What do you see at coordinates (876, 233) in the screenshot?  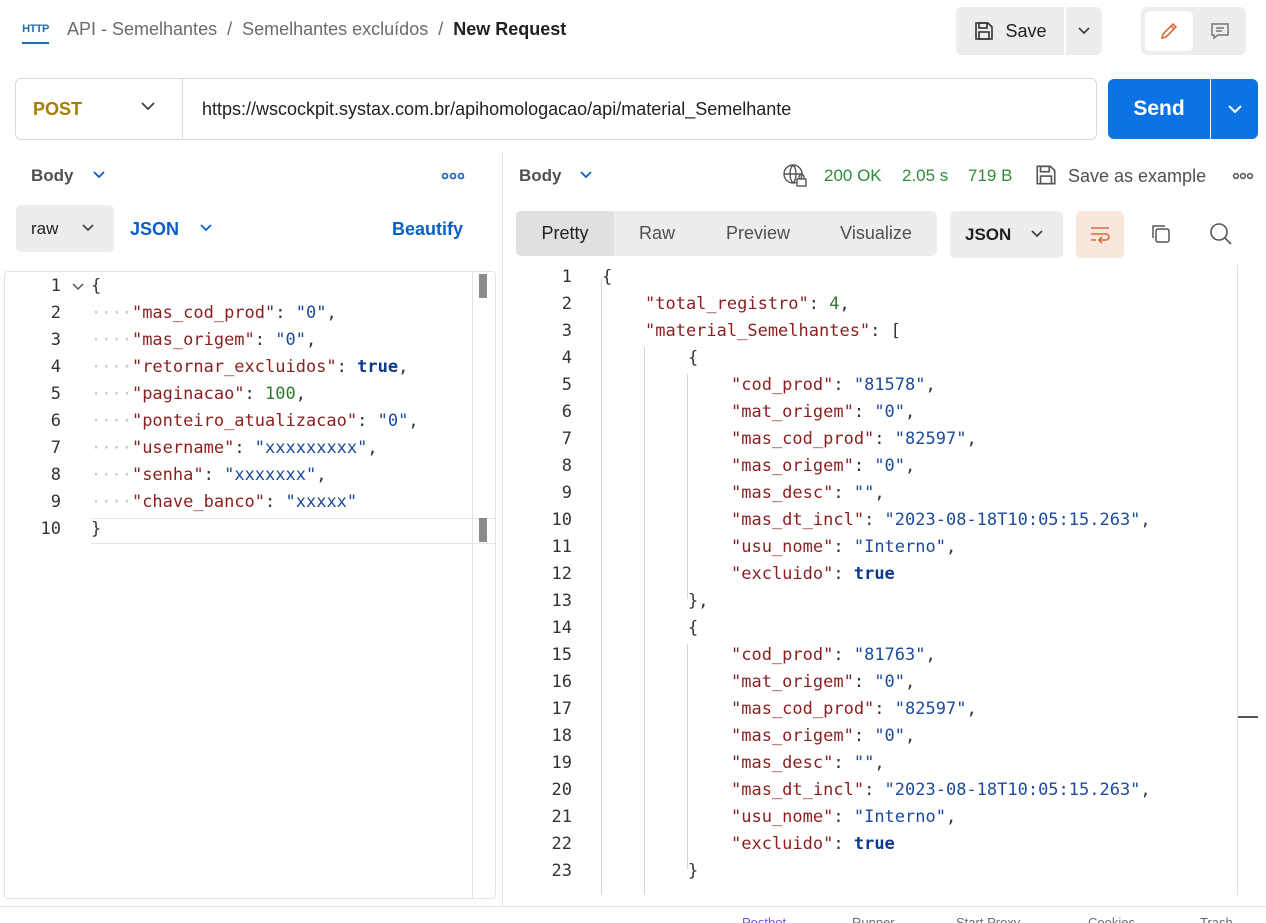 I see `tab-visualize: Visualize` at bounding box center [876, 233].